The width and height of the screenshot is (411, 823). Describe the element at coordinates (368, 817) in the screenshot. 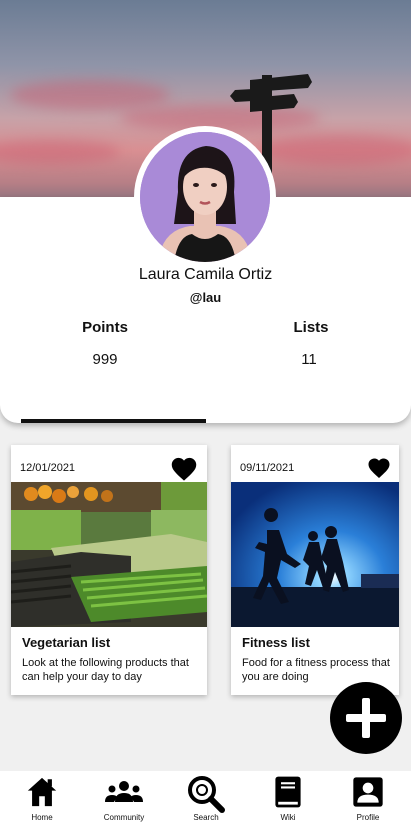

I see `nav-label: Profile` at that location.